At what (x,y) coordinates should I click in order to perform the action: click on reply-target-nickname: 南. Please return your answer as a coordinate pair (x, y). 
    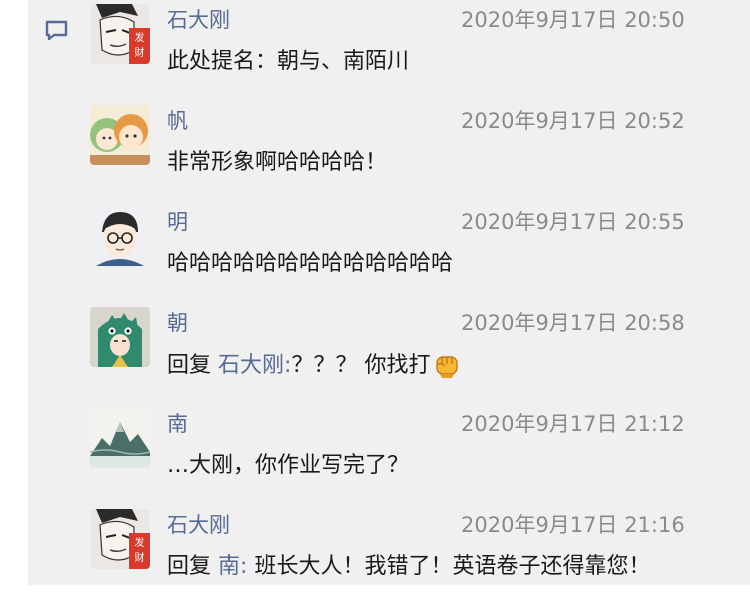
    Looking at the image, I should click on (229, 566).